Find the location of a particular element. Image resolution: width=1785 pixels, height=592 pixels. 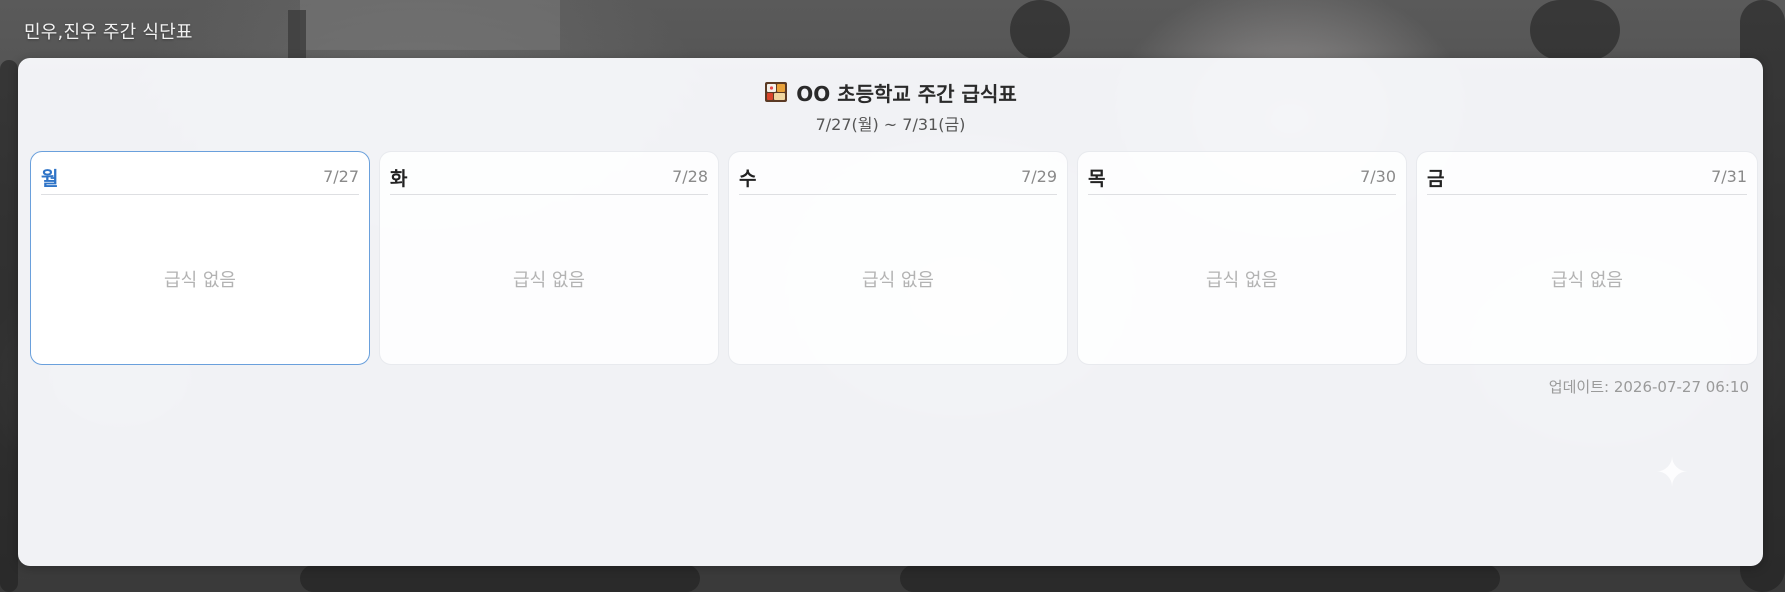

day-card-wednesday: 수 7/29 급식 없음 is located at coordinates (898, 258).